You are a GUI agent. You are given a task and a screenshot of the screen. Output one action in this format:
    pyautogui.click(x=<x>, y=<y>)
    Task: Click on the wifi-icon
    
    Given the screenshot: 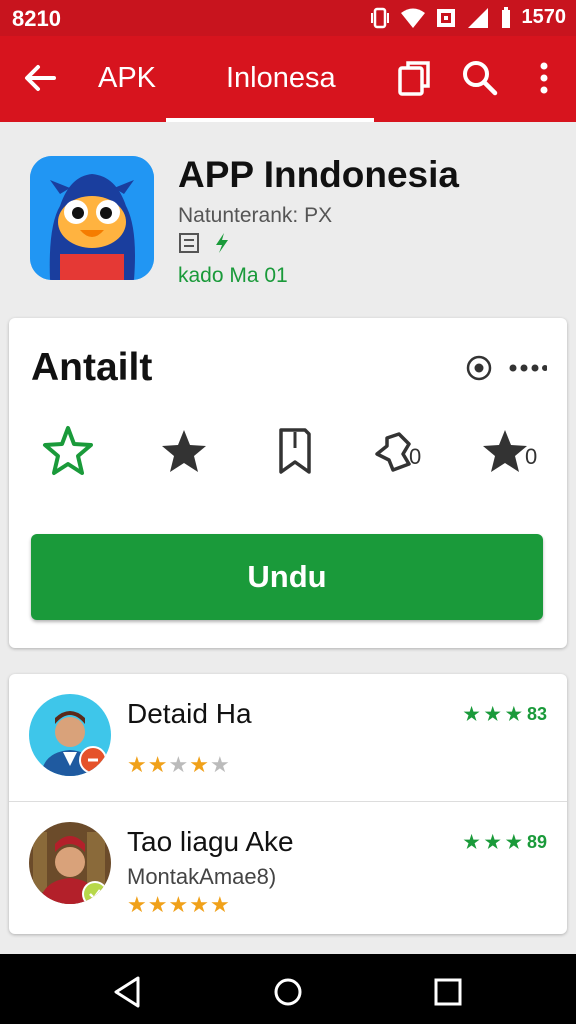 What is the action you would take?
    pyautogui.click(x=412, y=18)
    